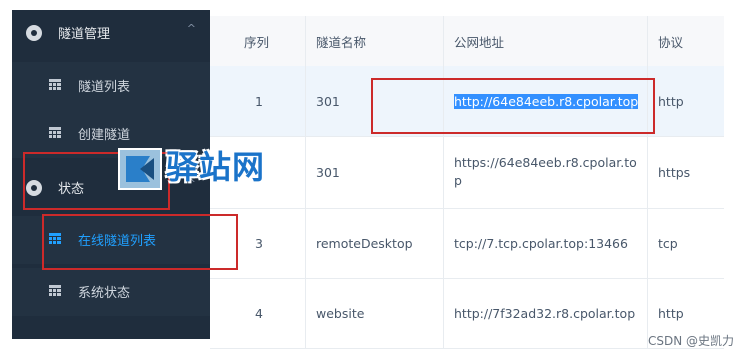 The image size is (748, 357). Describe the element at coordinates (668, 243) in the screenshot. I see `cell-protocol: tcp` at that location.